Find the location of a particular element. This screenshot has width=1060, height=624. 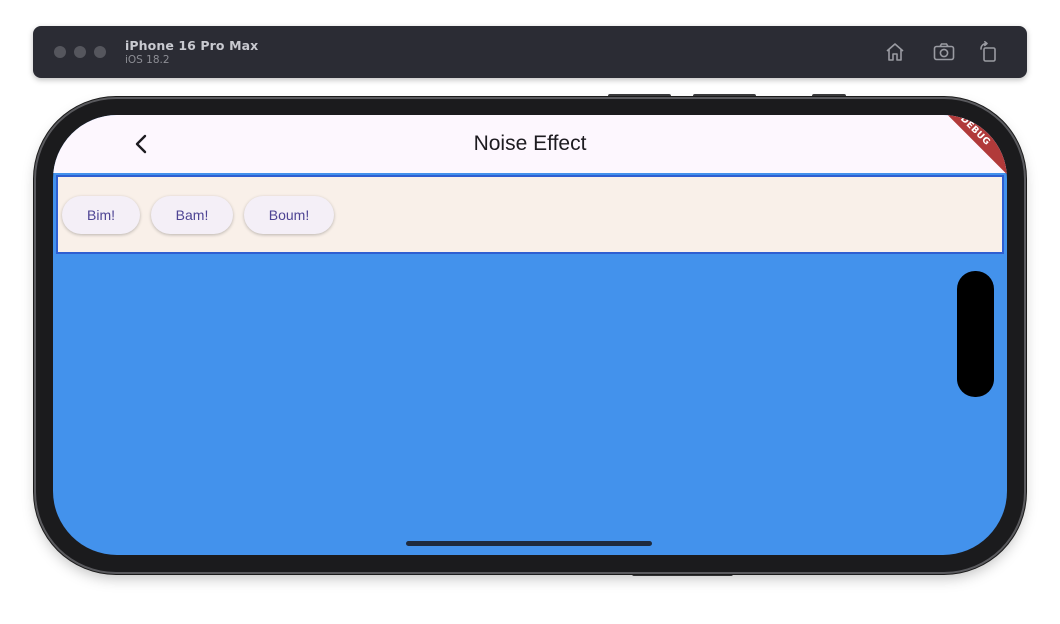

rotate-icon is located at coordinates (988, 51).